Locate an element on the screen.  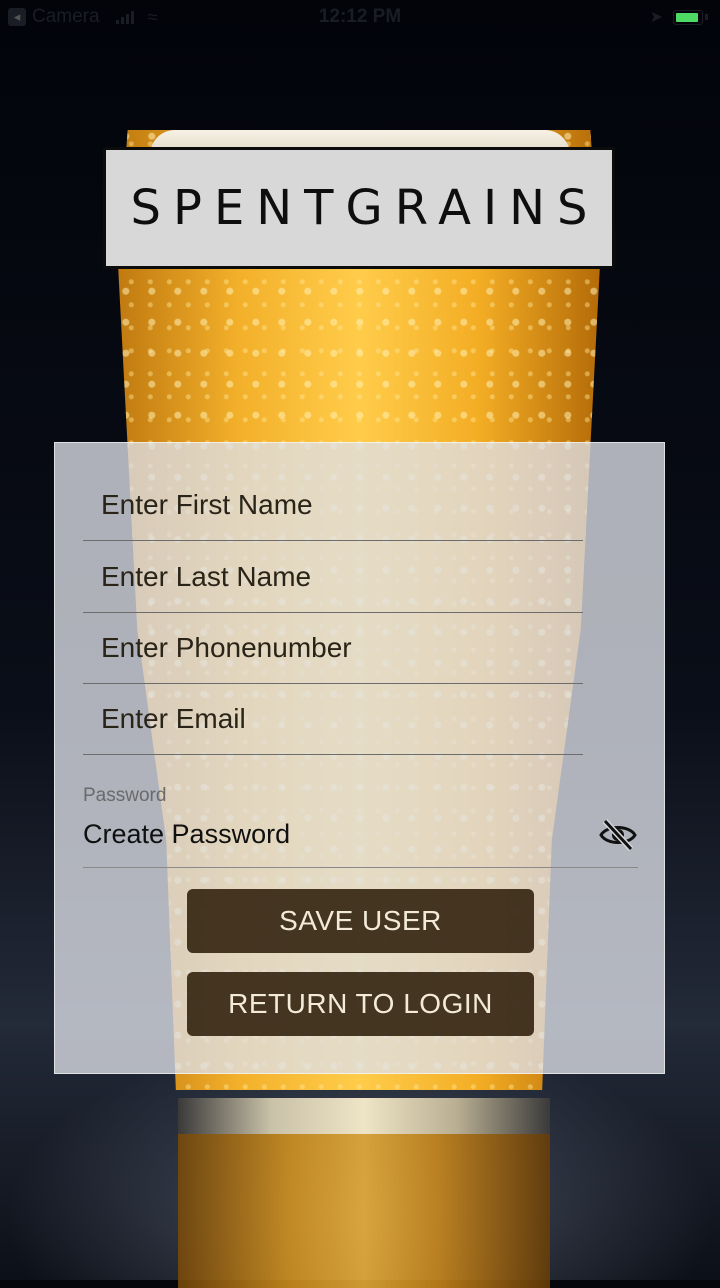
password-input is located at coordinates (323, 834).